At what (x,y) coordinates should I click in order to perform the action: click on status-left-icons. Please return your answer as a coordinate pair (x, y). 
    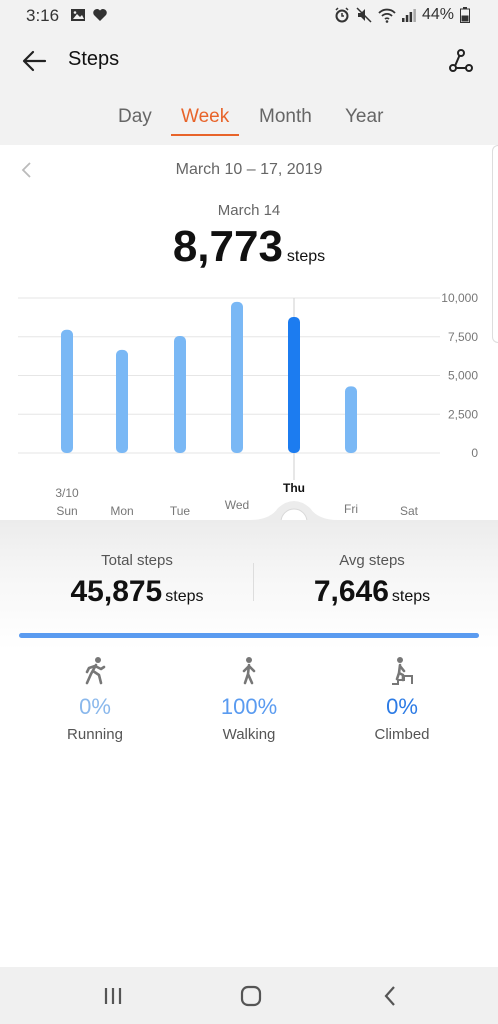
    Looking at the image, I should click on (89, 15).